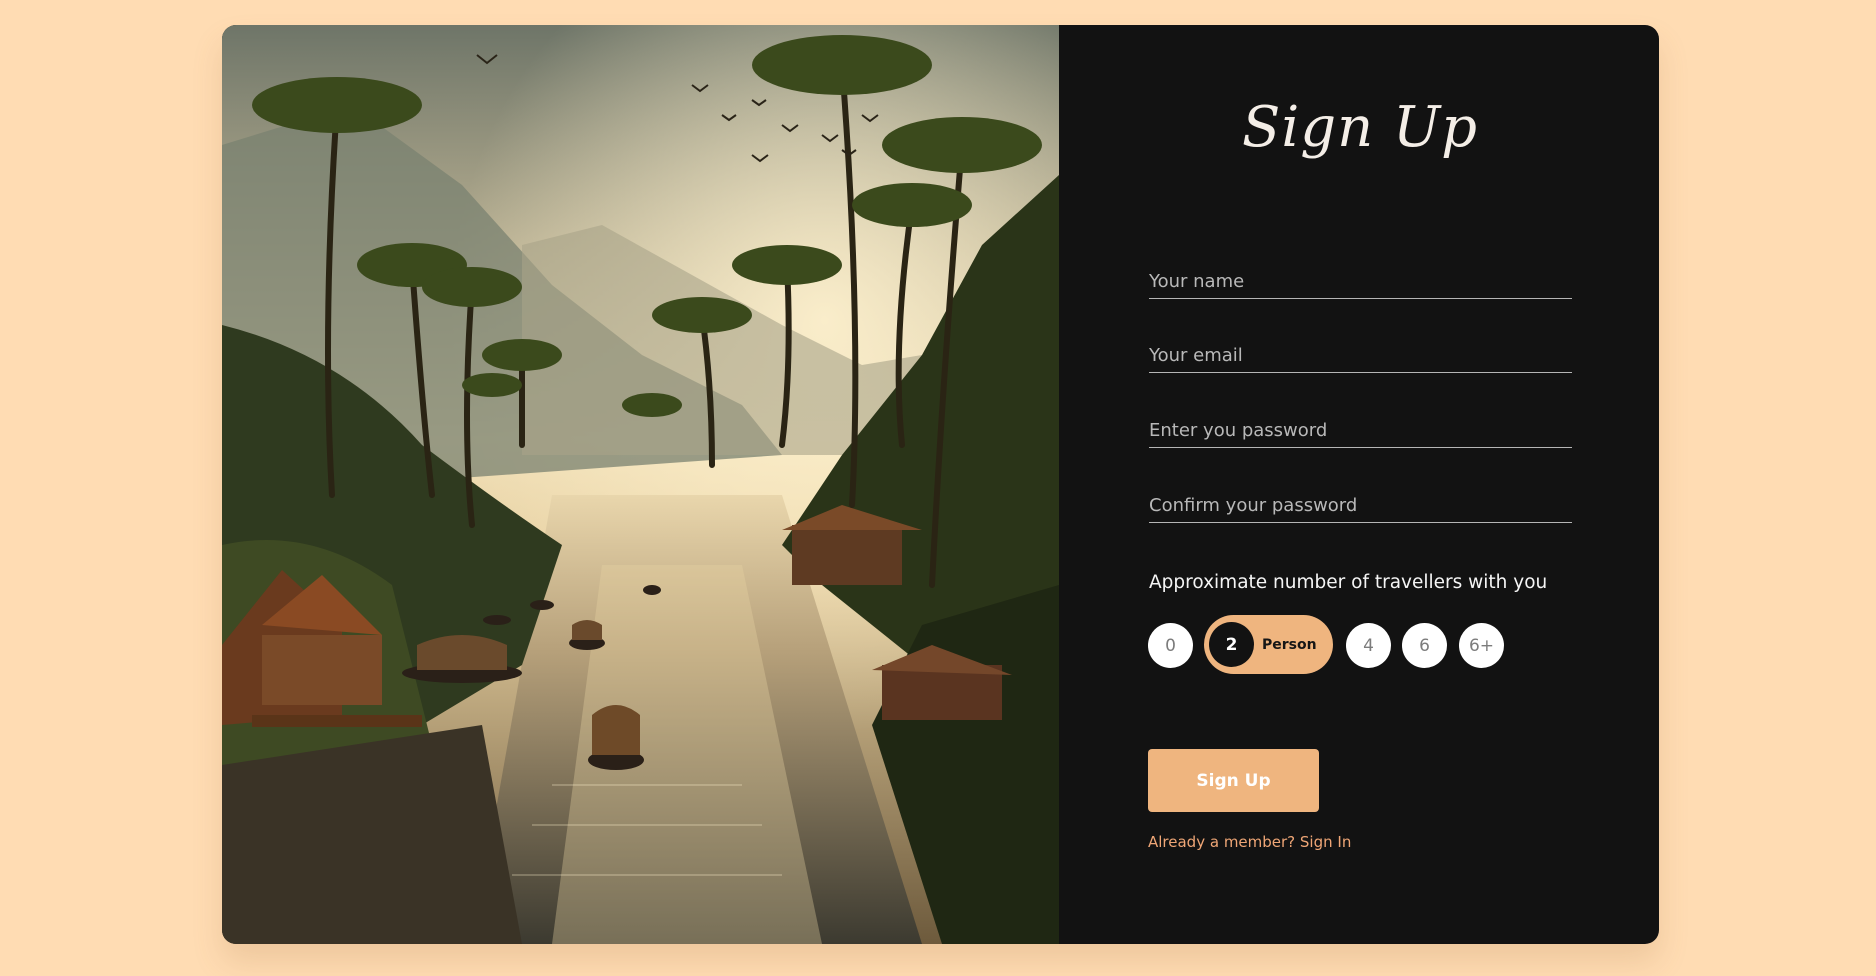  I want to click on traveller-option-0: 0, so click(1170, 645).